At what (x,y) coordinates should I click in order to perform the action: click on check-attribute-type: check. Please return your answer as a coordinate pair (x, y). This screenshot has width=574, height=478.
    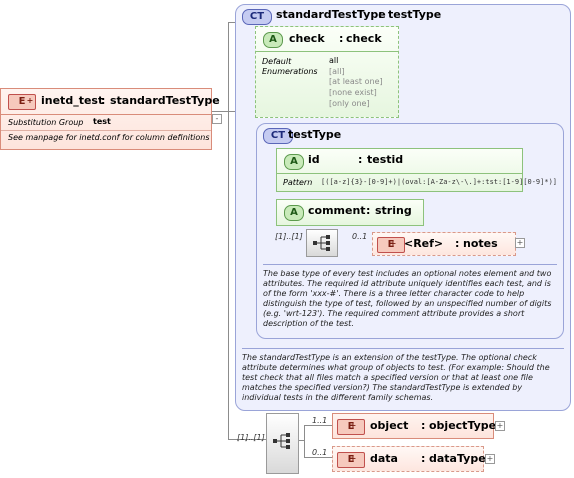
    Looking at the image, I should click on (364, 38).